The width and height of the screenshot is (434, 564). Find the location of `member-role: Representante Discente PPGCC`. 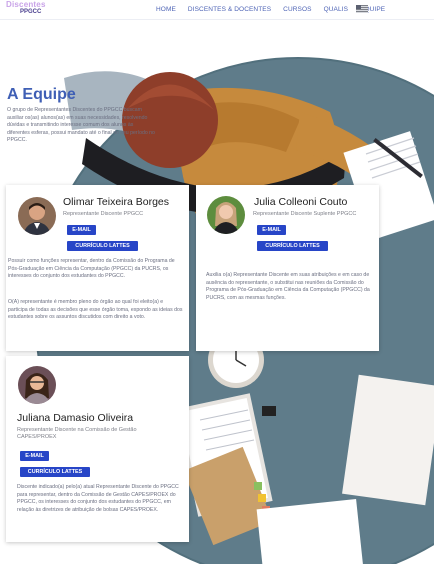

member-role: Representante Discente PPGCC is located at coordinates (103, 214).